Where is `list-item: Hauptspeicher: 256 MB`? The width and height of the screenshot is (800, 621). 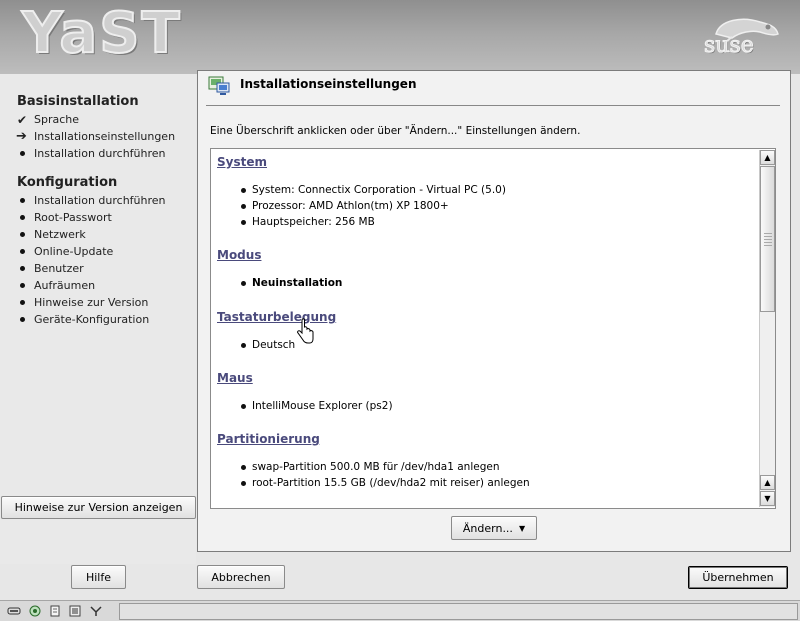
list-item: Hauptspeicher: 256 MB is located at coordinates (308, 222).